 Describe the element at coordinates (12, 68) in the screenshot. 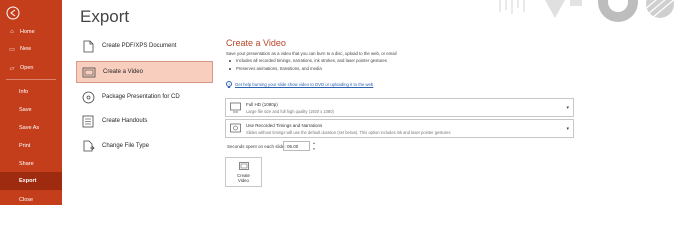

I see `open-folder-icon: ▱` at that location.